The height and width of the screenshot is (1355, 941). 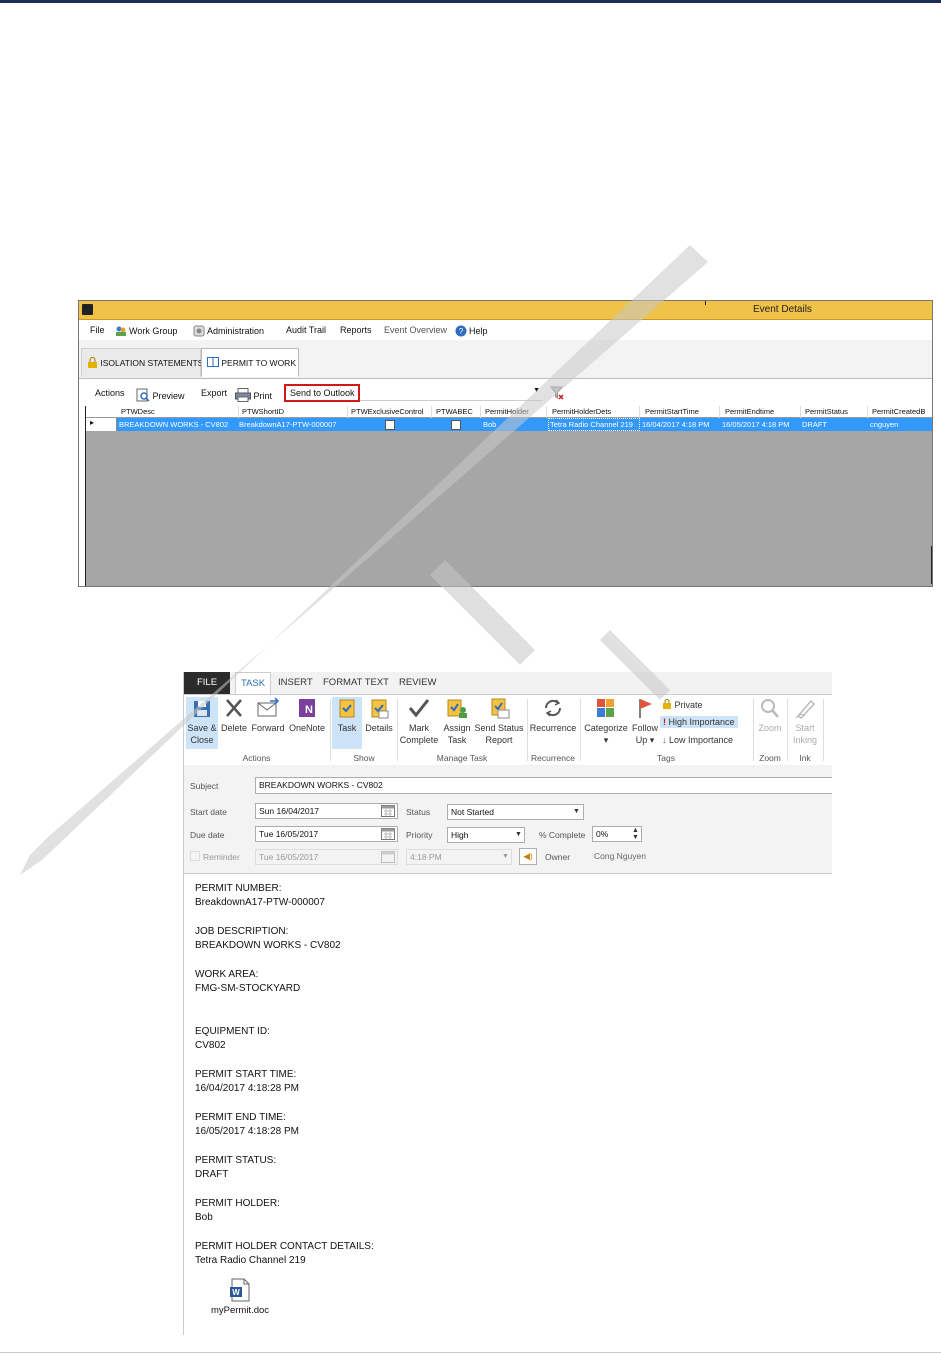 I want to click on recurrence-button: Recurrence, so click(x=553, y=723).